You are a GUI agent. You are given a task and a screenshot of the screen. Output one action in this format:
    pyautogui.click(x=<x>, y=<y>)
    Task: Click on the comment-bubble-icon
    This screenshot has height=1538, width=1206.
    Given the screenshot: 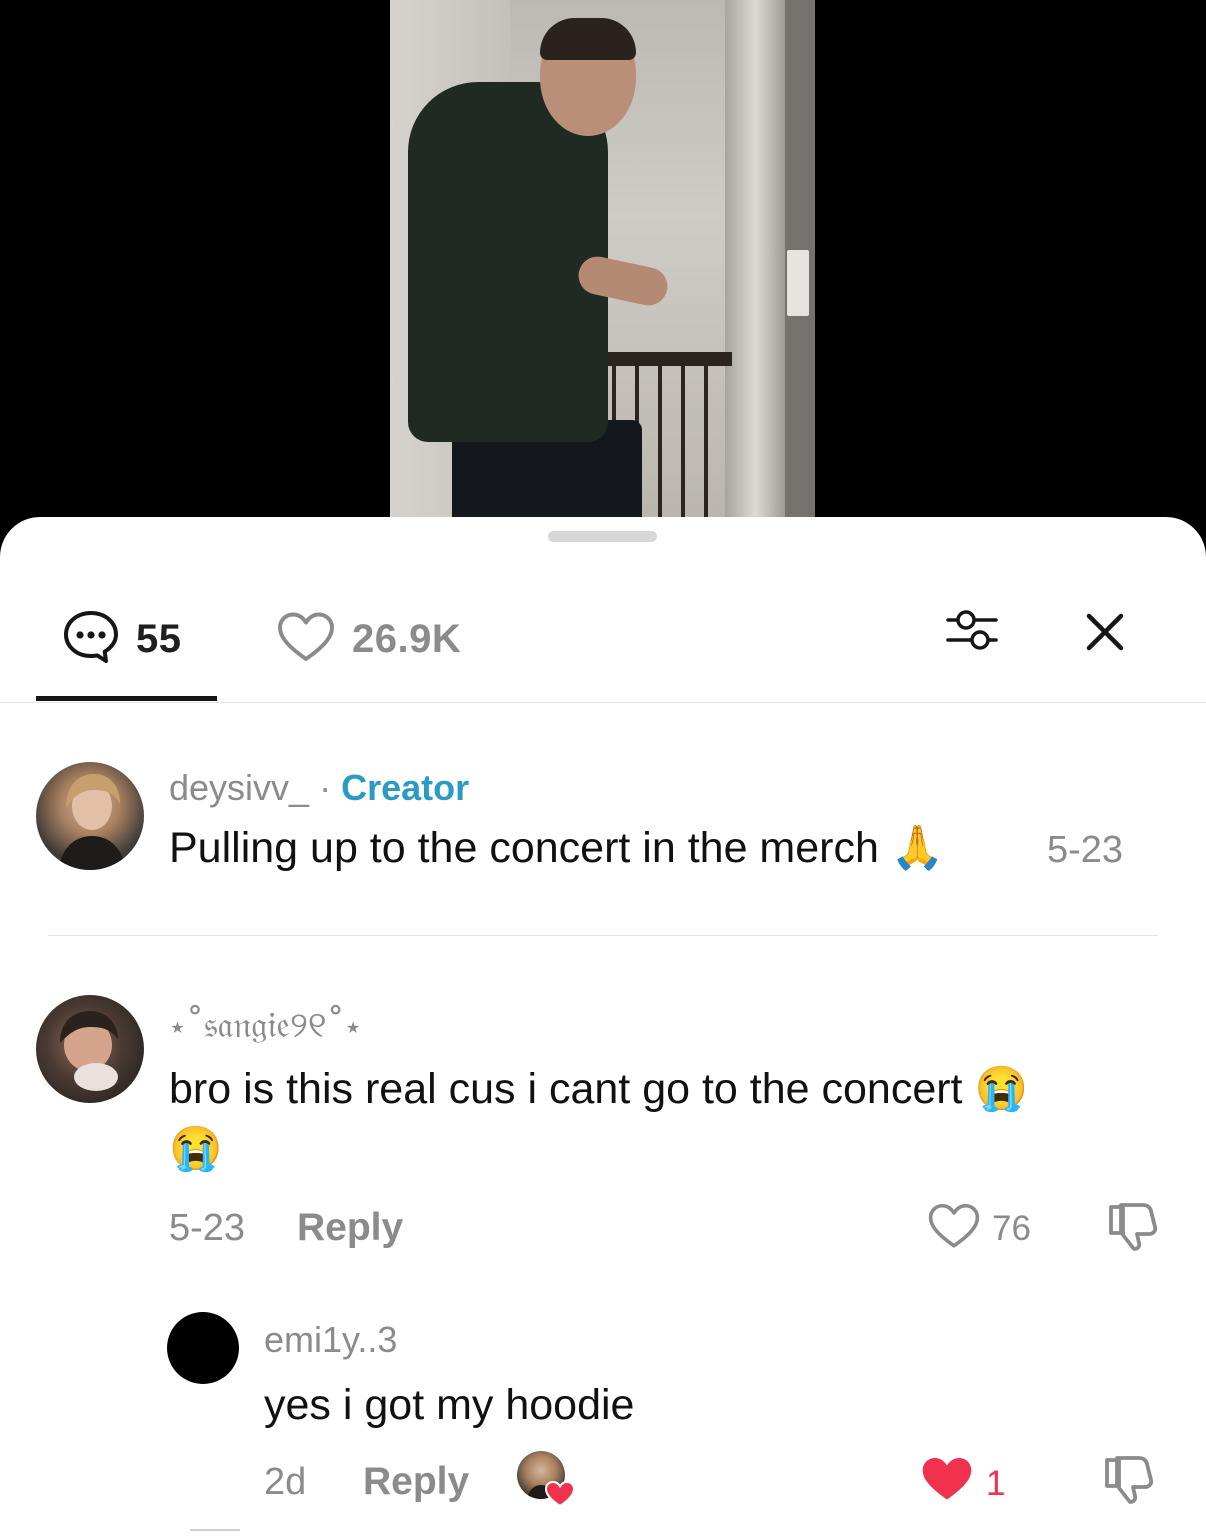 What is the action you would take?
    pyautogui.click(x=91, y=639)
    